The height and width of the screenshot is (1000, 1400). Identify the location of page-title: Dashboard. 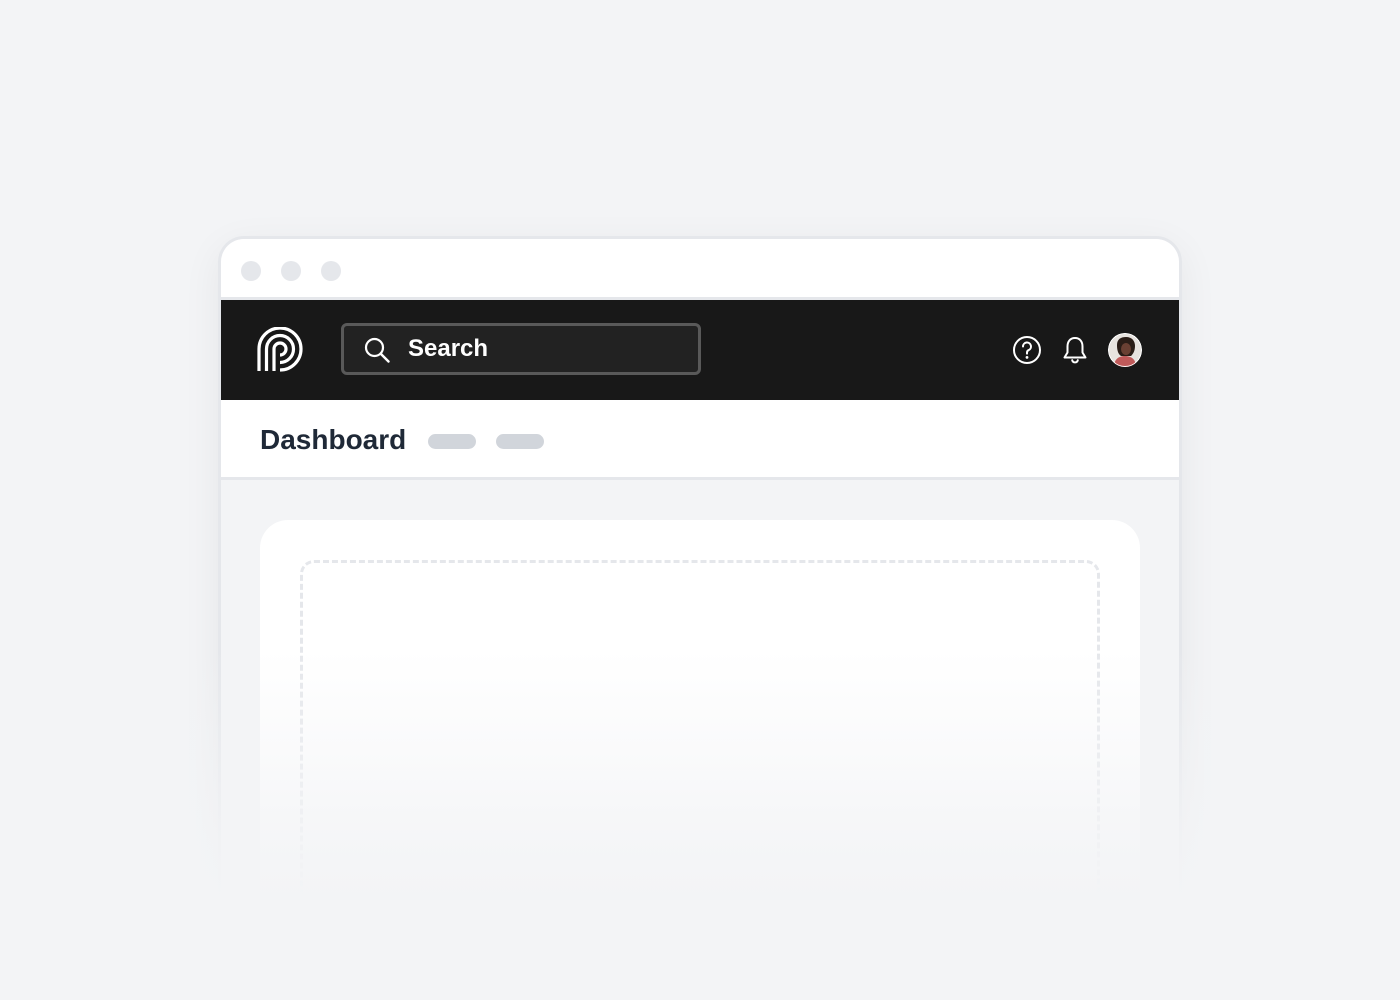
(333, 439).